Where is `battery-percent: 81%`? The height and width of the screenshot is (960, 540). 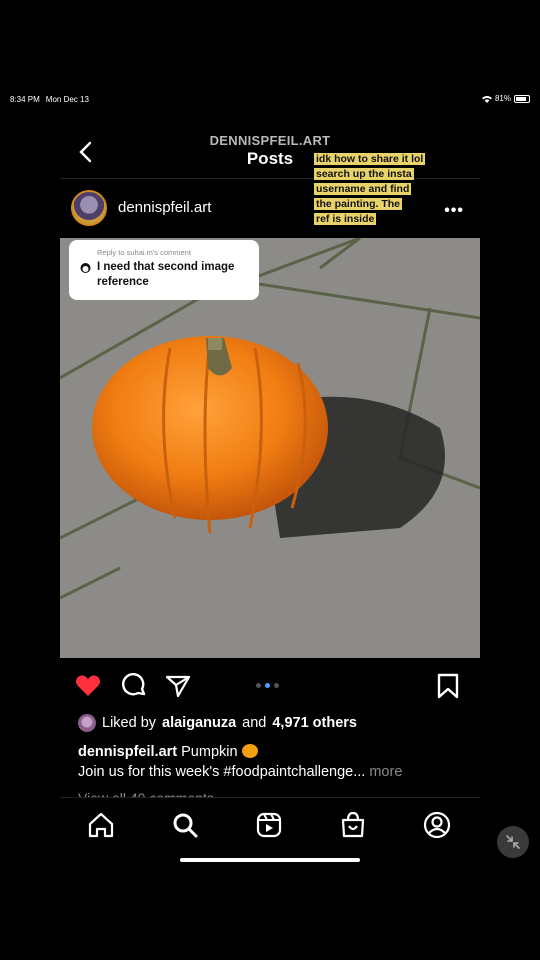 battery-percent: 81% is located at coordinates (502, 98).